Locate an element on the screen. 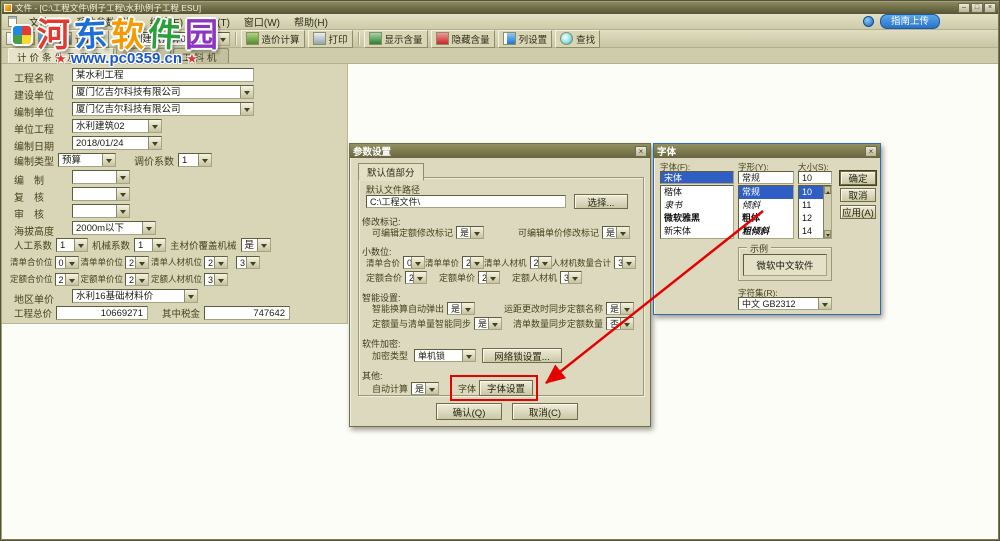  tab-default-values: 默认值部分 is located at coordinates (391, 172).